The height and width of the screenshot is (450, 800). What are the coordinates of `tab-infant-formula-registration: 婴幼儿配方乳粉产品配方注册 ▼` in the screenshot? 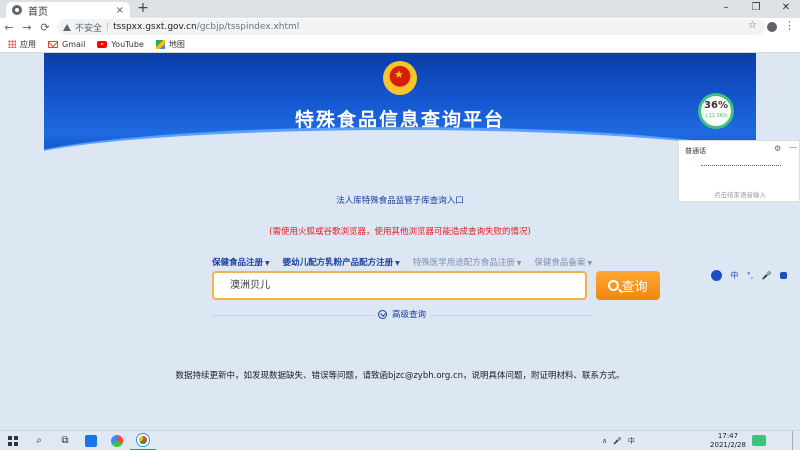 It's located at (341, 262).